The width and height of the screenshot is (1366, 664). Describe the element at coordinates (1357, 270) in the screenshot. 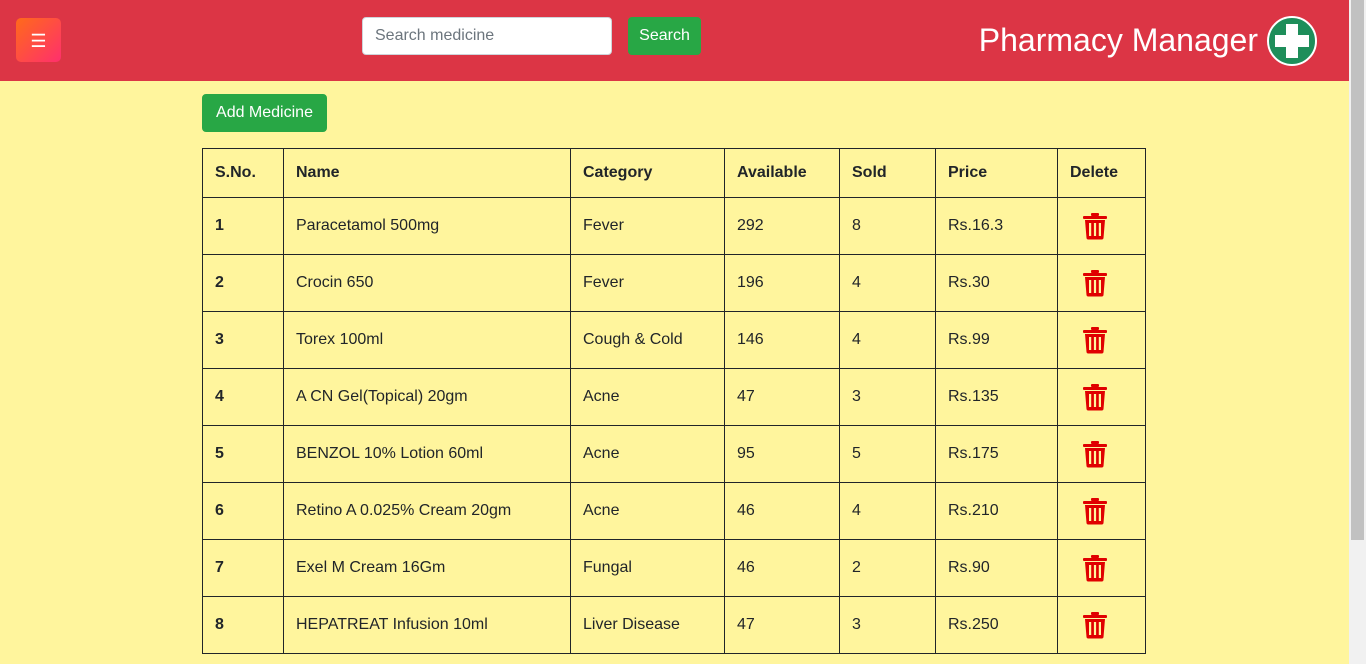

I see `scrollbar-thumb` at that location.